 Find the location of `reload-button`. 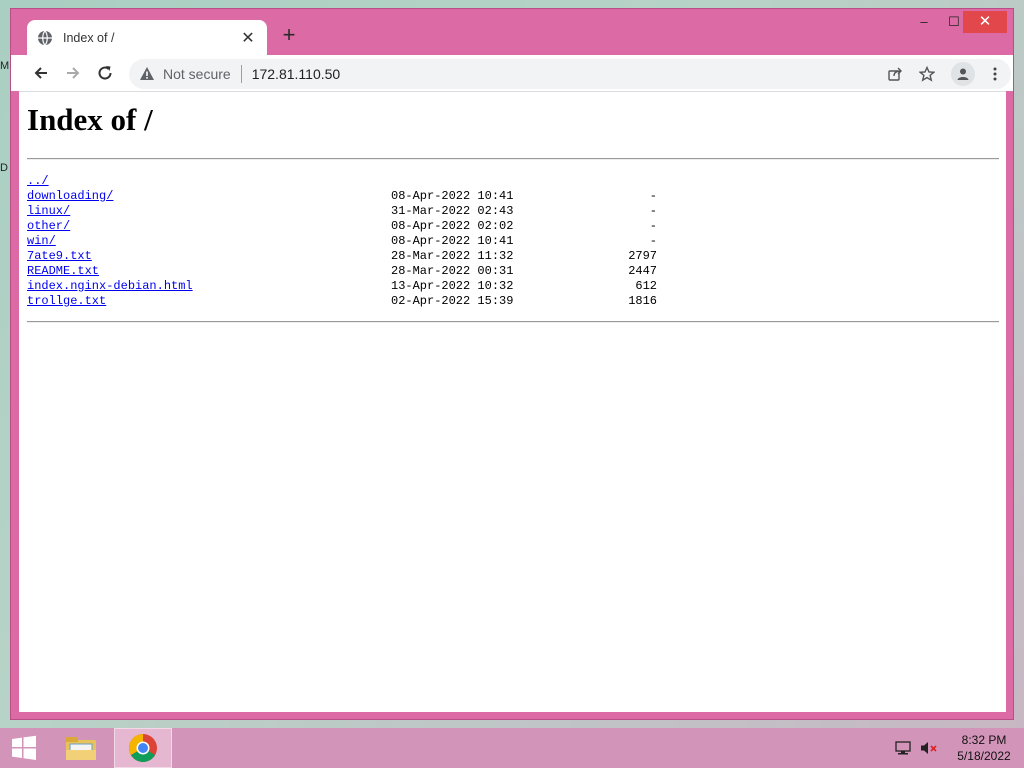

reload-button is located at coordinates (105, 73).